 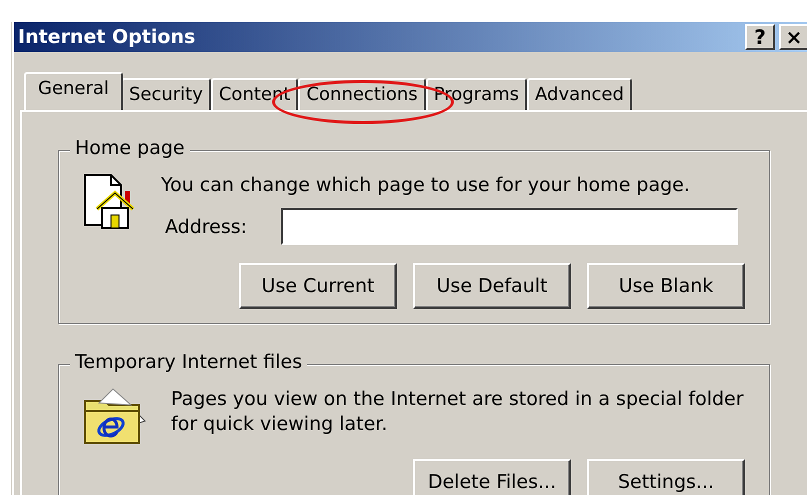 I want to click on tab: Connections, so click(x=362, y=94).